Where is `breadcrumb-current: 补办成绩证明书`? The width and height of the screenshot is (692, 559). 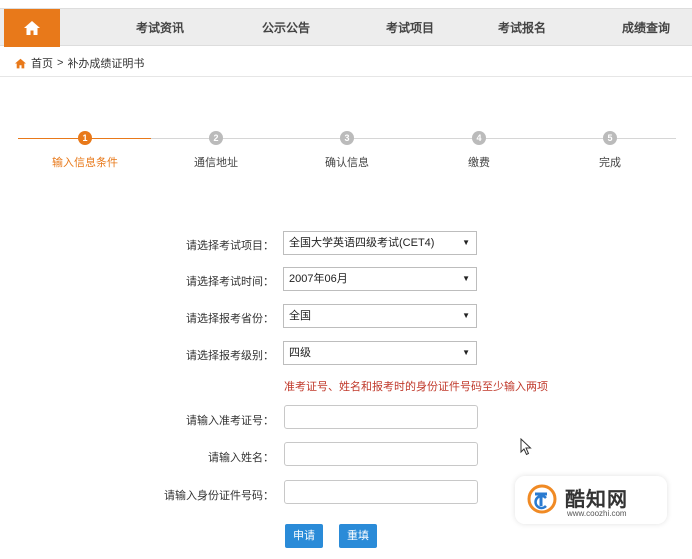
breadcrumb-current: 补办成绩证明书 is located at coordinates (106, 64).